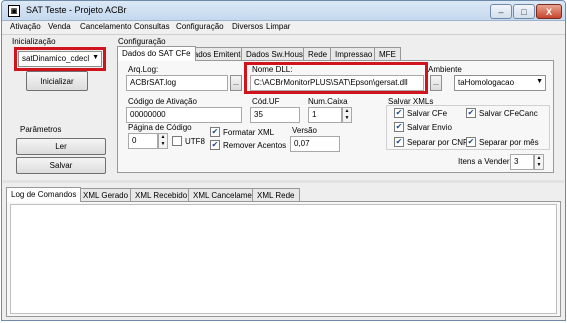 This screenshot has height=323, width=567. Describe the element at coordinates (56, 58) in the screenshot. I see `lib-type-value: satDinamico_cdecl` at that location.